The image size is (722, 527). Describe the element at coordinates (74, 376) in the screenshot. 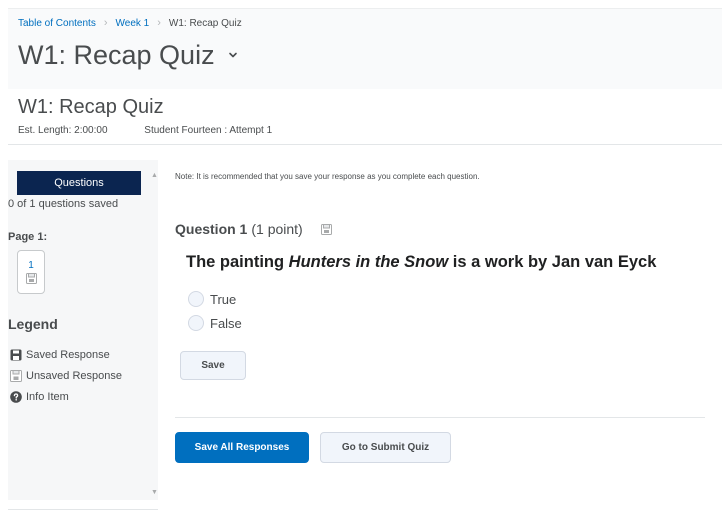

I see `legend-unsaved-label: Unsaved Response` at that location.